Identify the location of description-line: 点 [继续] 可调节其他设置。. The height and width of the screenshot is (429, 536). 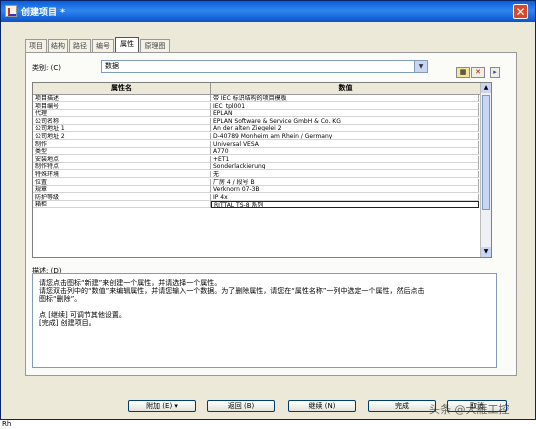
(82, 315).